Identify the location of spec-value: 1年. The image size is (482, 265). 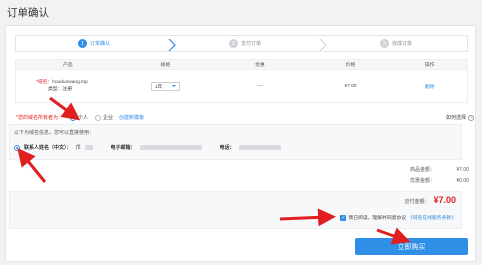
(158, 87).